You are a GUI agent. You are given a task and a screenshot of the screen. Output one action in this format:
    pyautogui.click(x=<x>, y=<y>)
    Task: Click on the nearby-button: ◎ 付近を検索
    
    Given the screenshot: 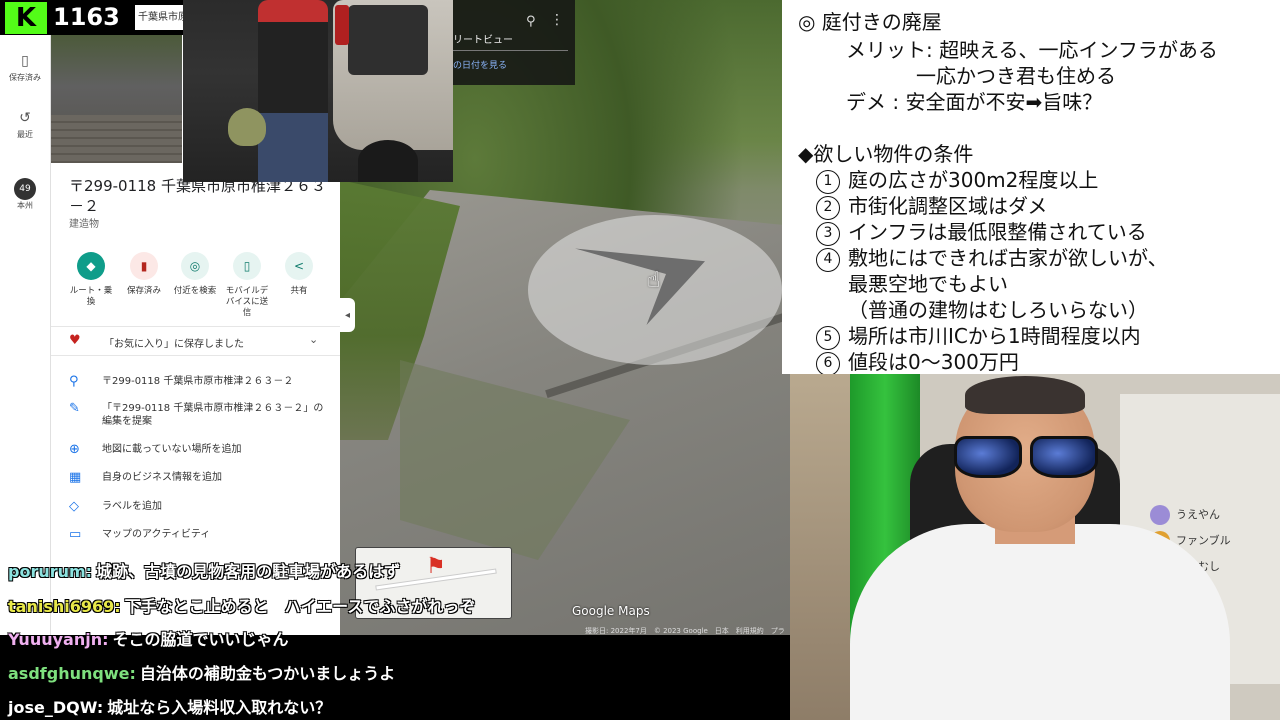 What is the action you would take?
    pyautogui.click(x=195, y=274)
    